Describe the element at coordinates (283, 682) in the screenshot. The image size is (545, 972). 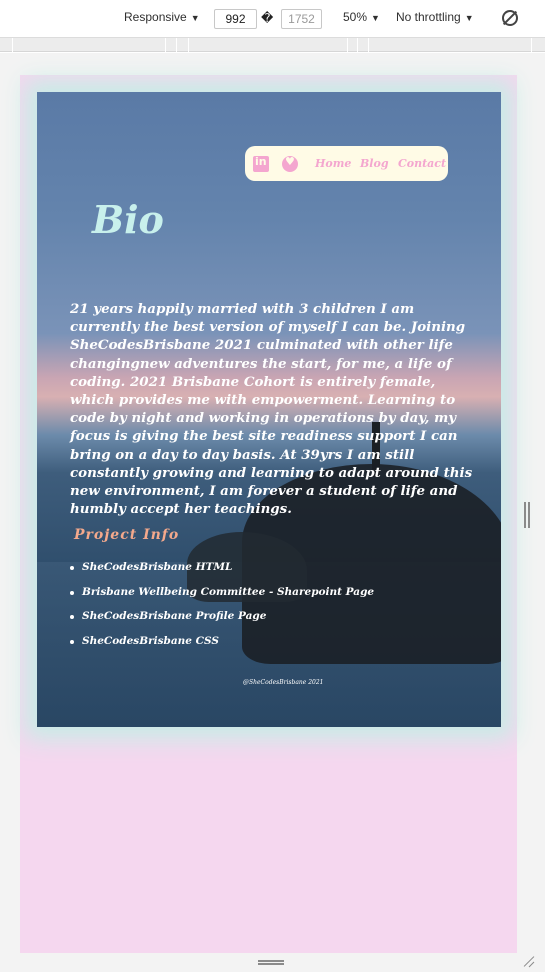
I see `footer-copyright: @SheCodesBrisbane 2021` at that location.